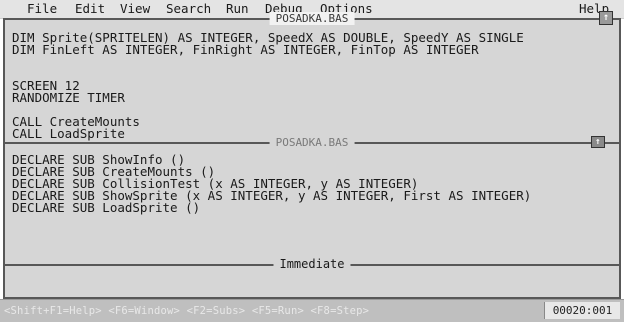 The image size is (624, 322). What do you see at coordinates (312, 142) in the screenshot?
I see `split-window-title: POSADKA.BAS` at bounding box center [312, 142].